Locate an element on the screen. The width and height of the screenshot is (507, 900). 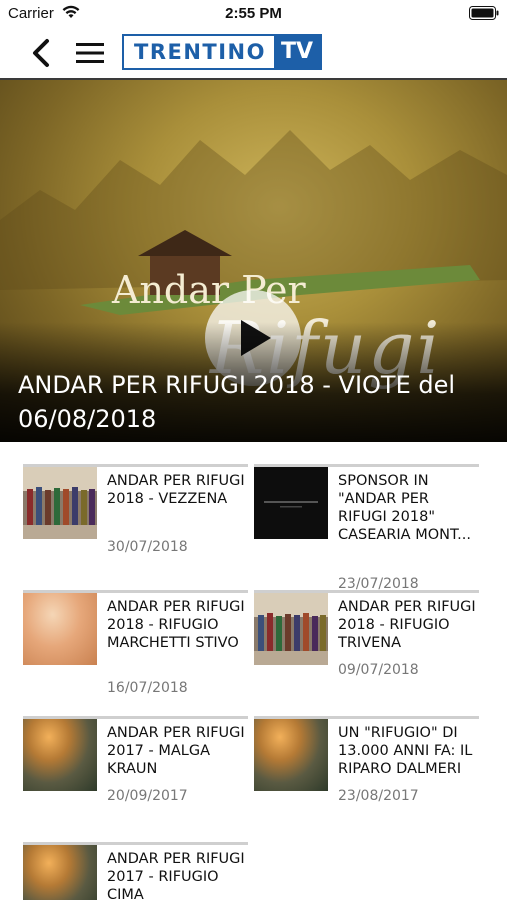
nav-bar: TRENTINO TV is located at coordinates (253, 54).